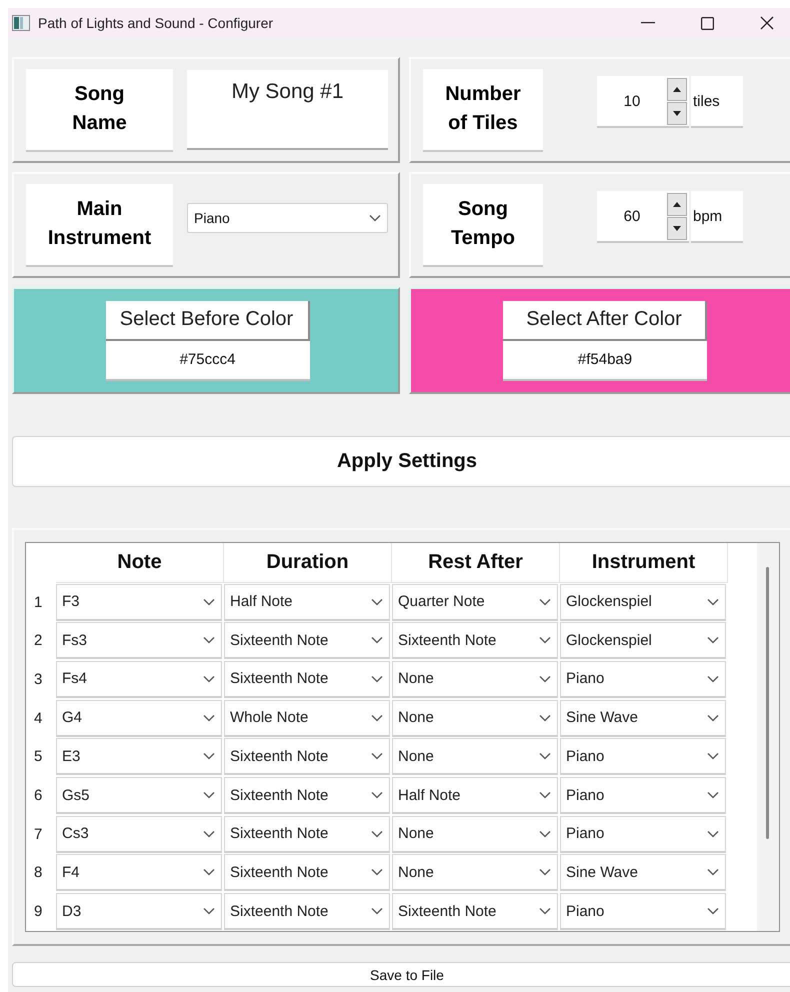 The image size is (790, 992). What do you see at coordinates (38, 718) in the screenshot?
I see `row-number: 4` at bounding box center [38, 718].